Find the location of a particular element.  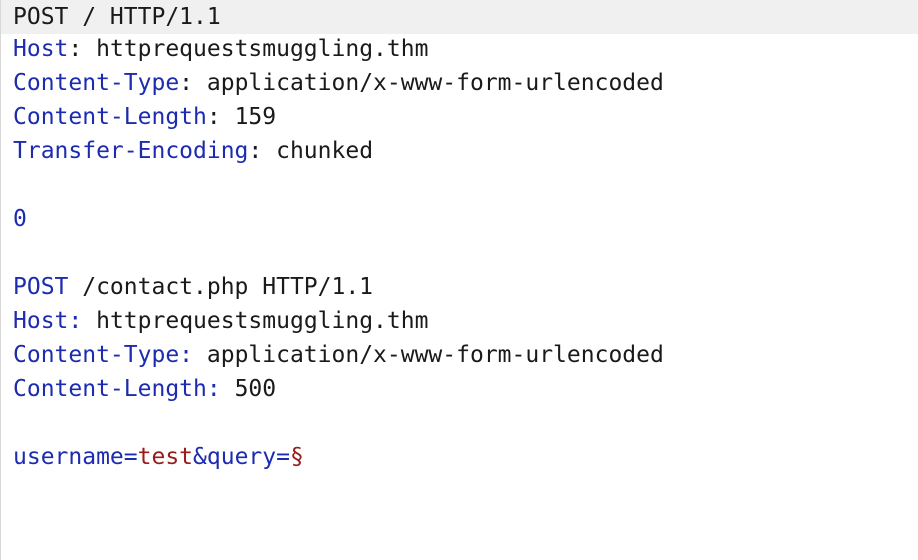

header-line-transfer-encoding: Transfer-Encoding: chunked is located at coordinates (459, 151).